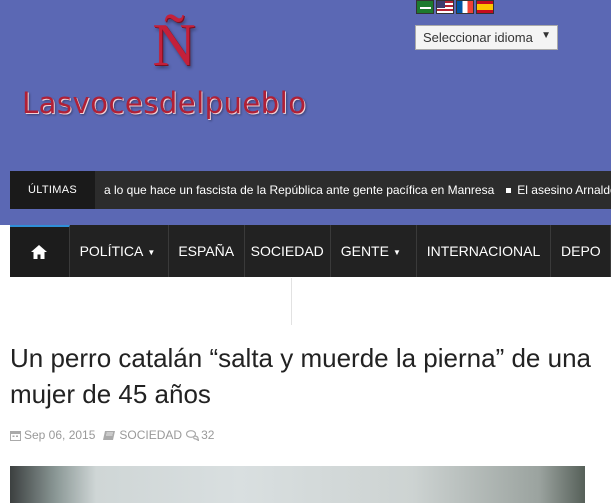 This screenshot has width=611, height=503. What do you see at coordinates (52, 190) in the screenshot?
I see `ticker-label: ÚLTIMAS` at bounding box center [52, 190].